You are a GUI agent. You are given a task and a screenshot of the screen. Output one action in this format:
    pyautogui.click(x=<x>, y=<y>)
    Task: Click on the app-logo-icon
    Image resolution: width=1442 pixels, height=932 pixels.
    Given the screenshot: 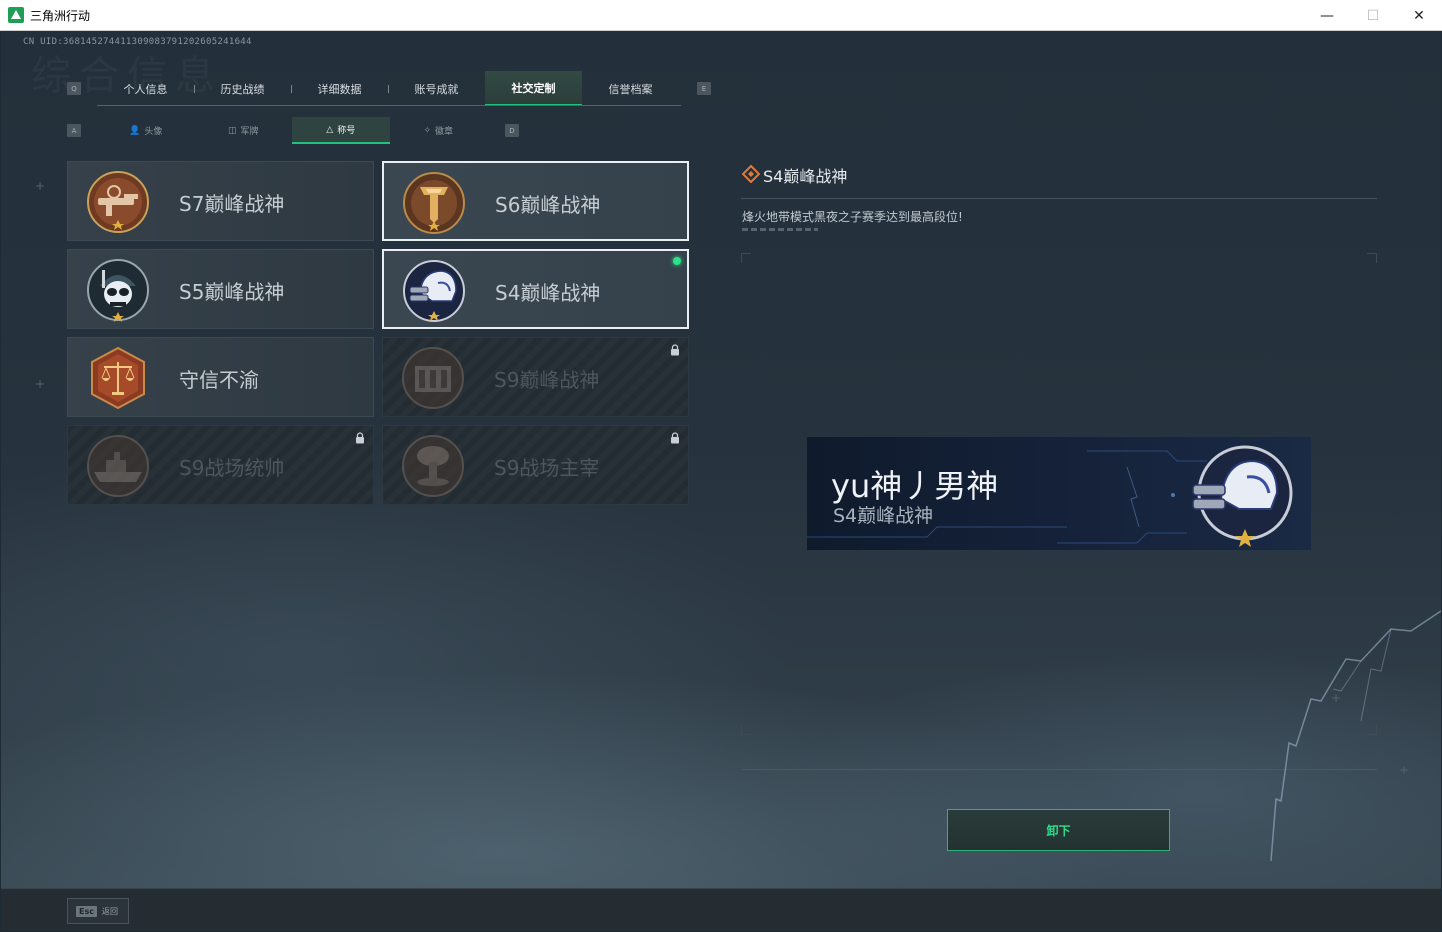 What is the action you would take?
    pyautogui.click(x=16, y=15)
    